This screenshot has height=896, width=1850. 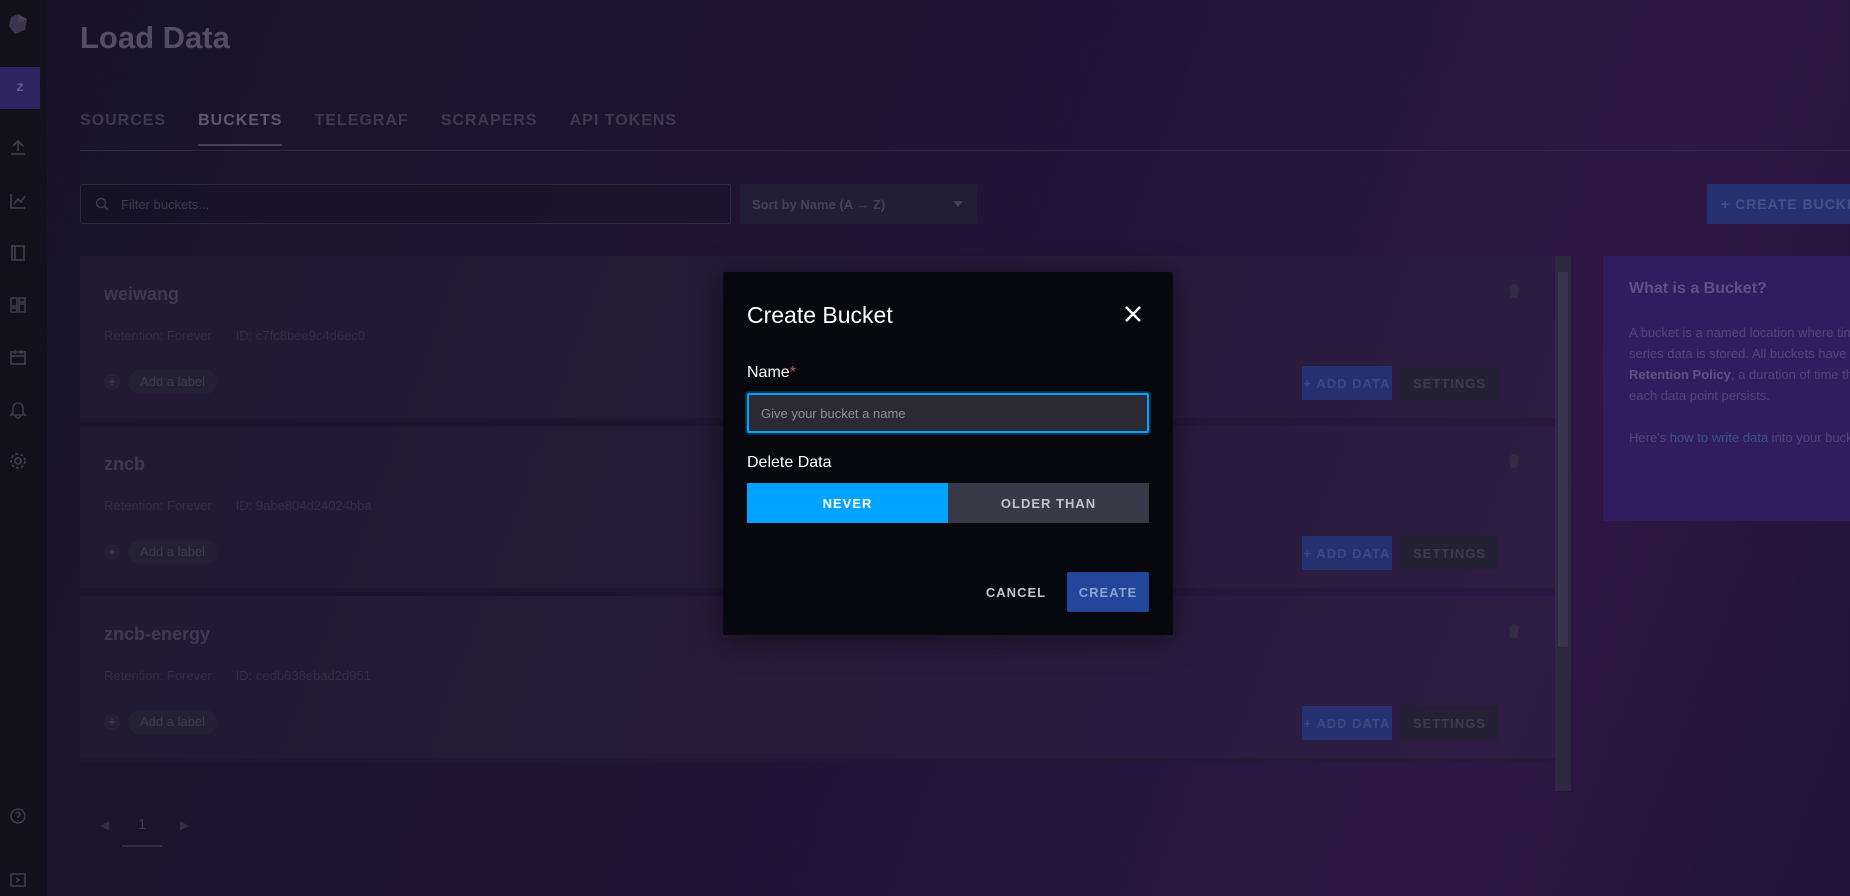 I want to click on older-than-option: OLDER THAN, so click(x=1048, y=503).